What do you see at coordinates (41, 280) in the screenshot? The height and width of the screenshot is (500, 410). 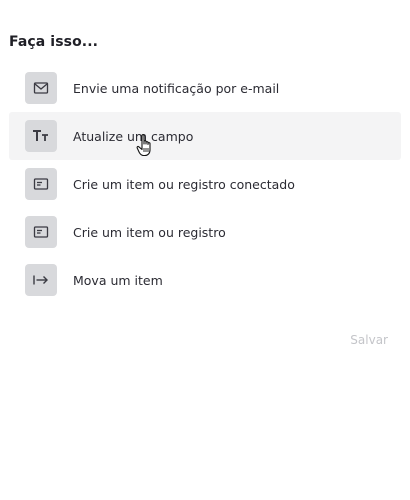 I see `arrow-right-to-bar-icon` at bounding box center [41, 280].